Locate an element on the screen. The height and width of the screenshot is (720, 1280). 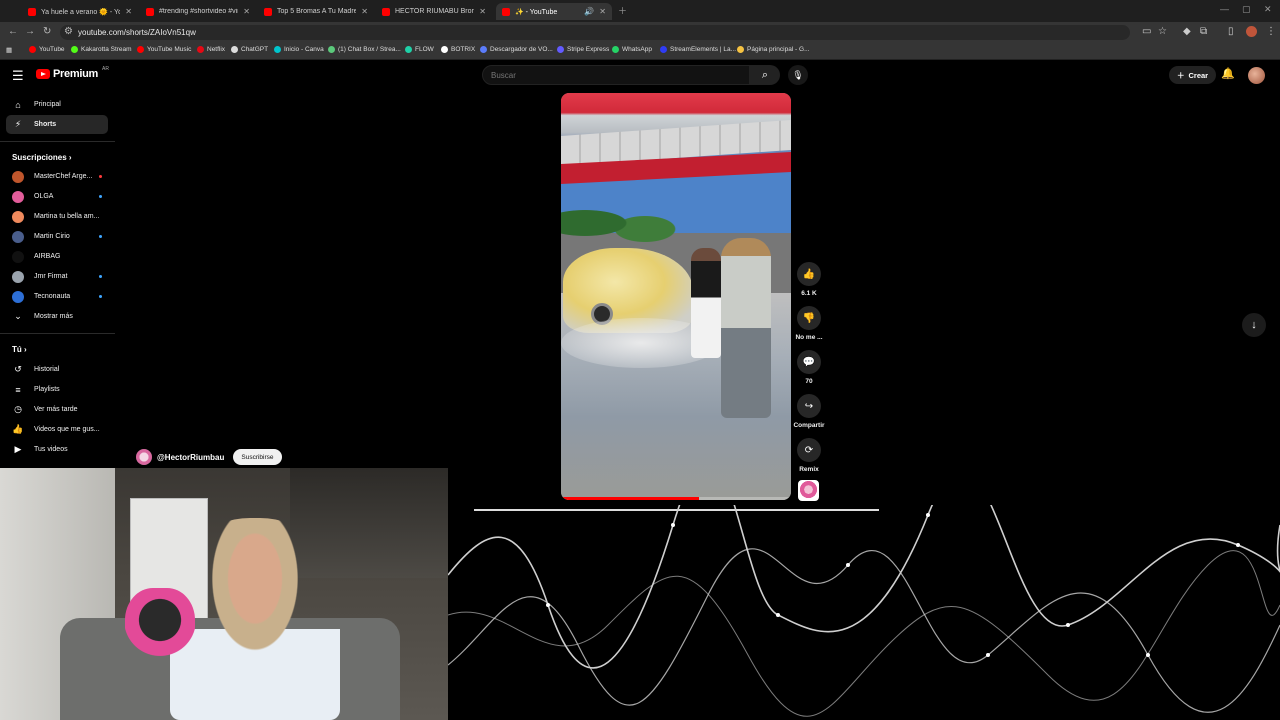
reload-icon: ↻ is located at coordinates (47, 31).